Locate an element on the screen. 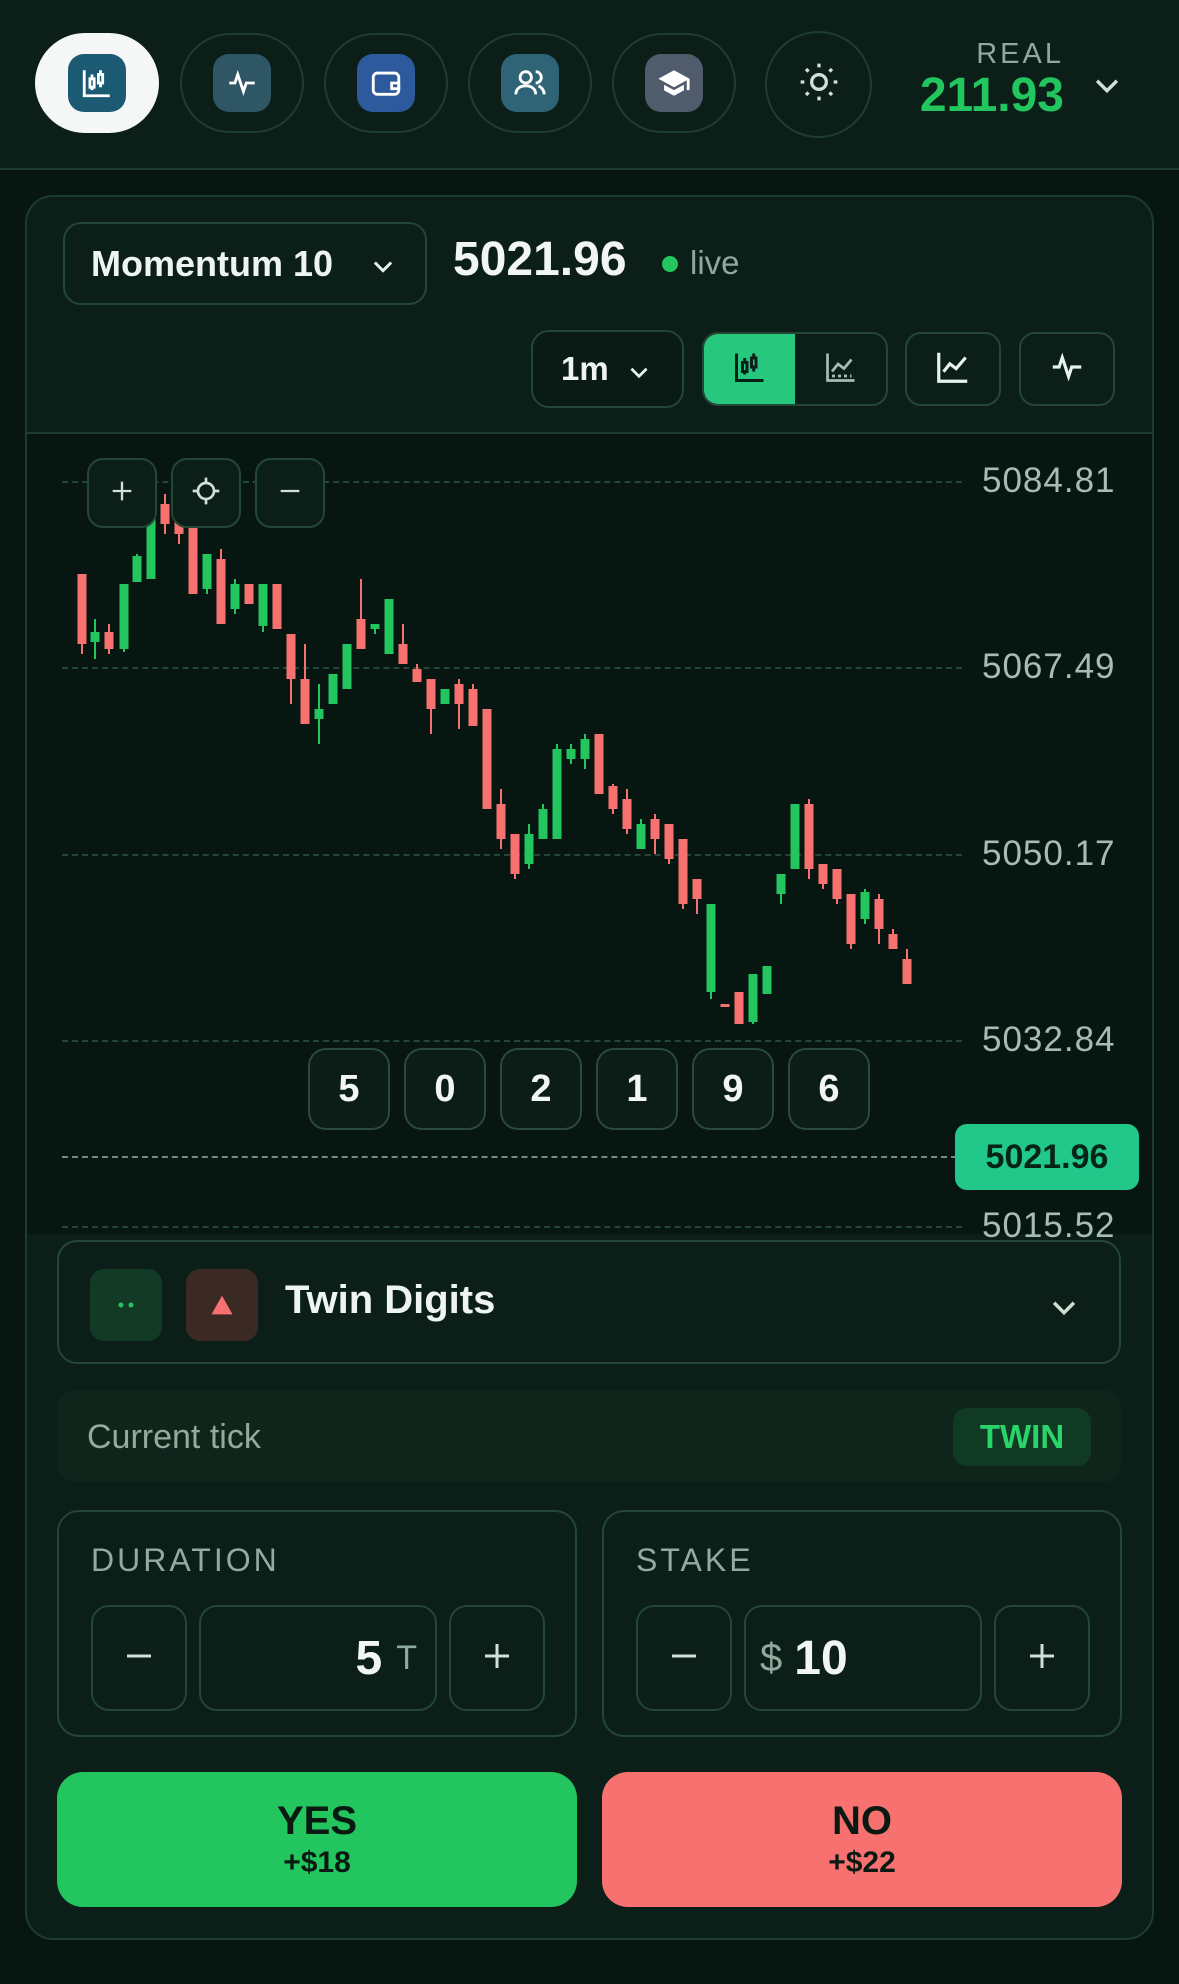 This screenshot has width=1179, height=1984. timeframe-value: 1m is located at coordinates (585, 368).